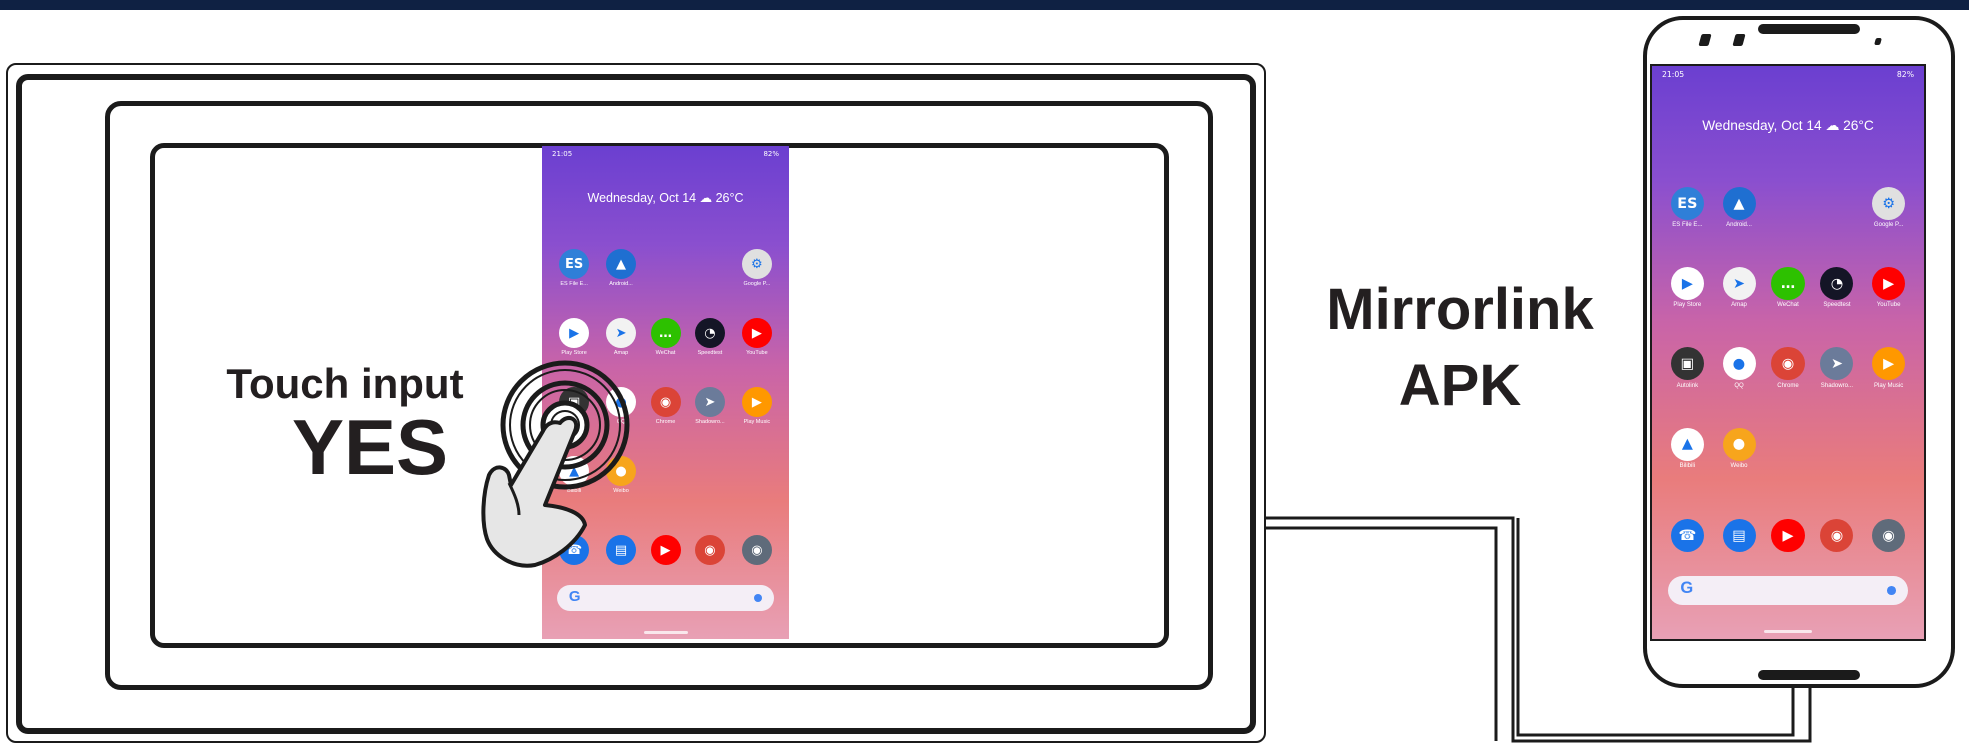  I want to click on app-label: Play Store, so click(1687, 305).